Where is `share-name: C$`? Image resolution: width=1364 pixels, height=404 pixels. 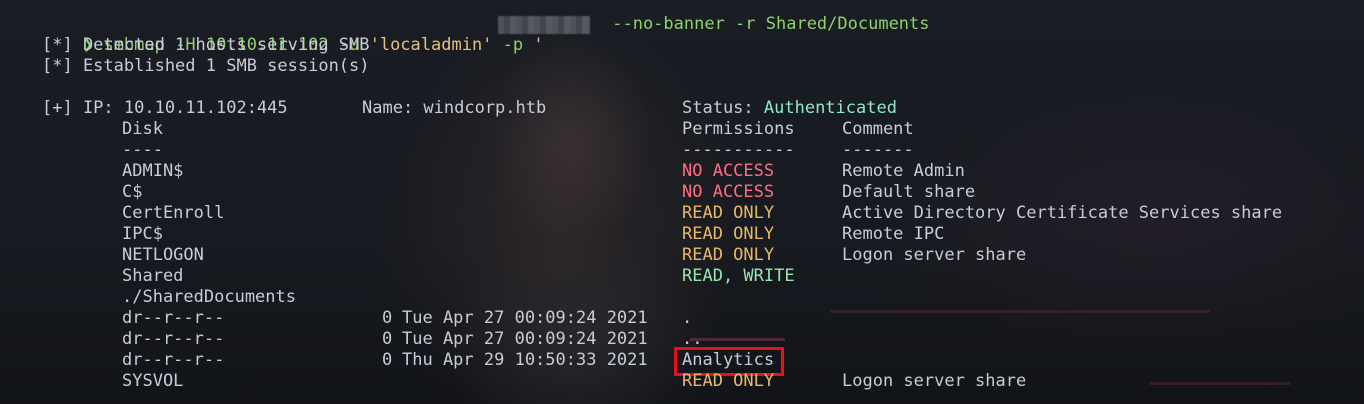 share-name: C$ is located at coordinates (132, 192).